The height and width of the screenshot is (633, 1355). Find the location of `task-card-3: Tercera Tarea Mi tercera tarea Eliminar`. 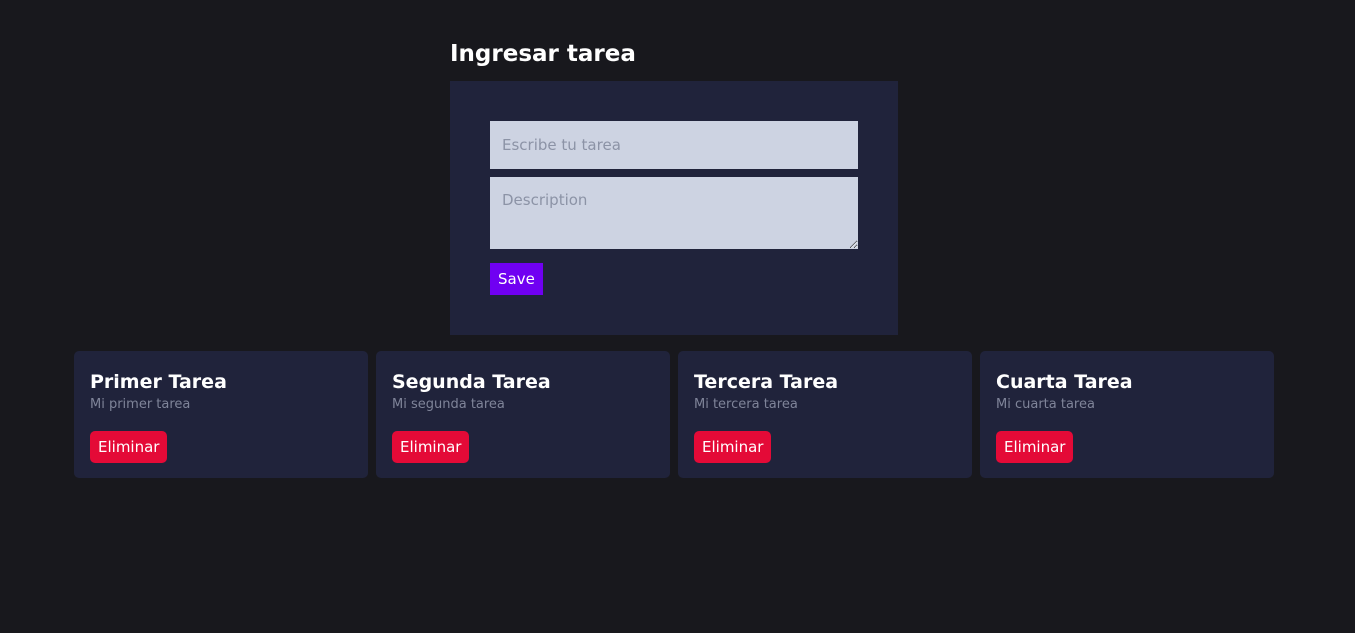

task-card-3: Tercera Tarea Mi tercera tarea Eliminar is located at coordinates (825, 414).